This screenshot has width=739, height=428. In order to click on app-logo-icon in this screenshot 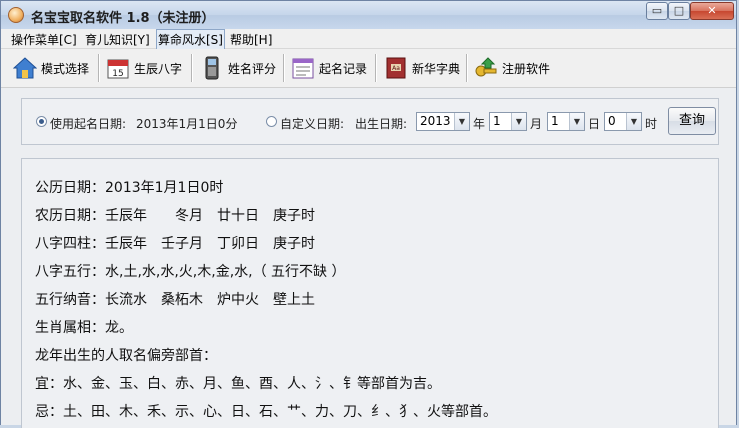, I will do `click(16, 15)`.